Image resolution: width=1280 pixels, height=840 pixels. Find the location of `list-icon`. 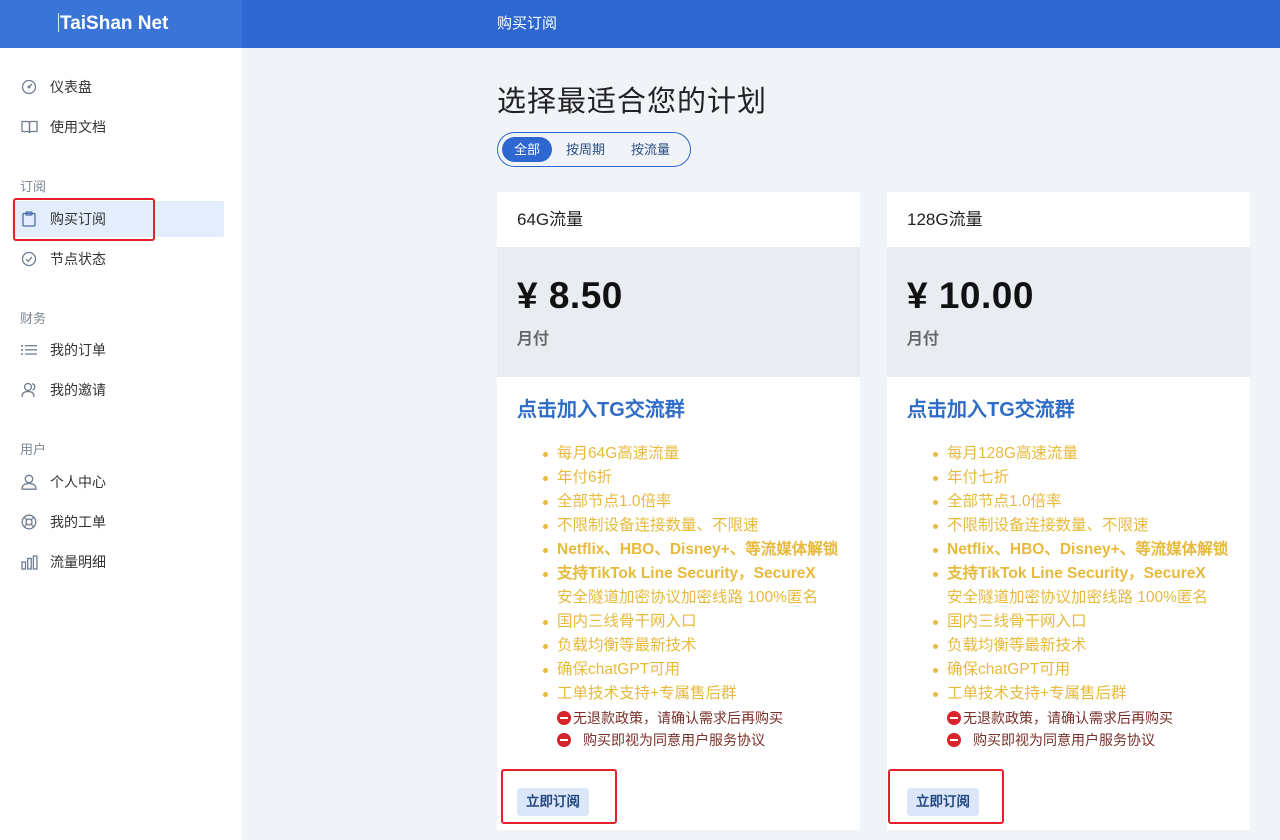

list-icon is located at coordinates (29, 350).